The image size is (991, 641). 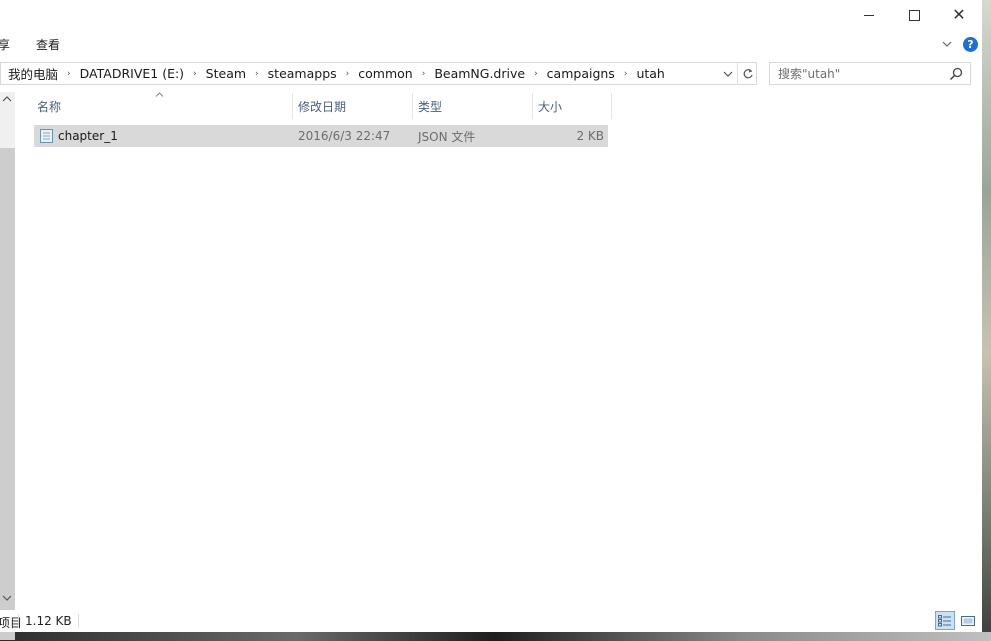 What do you see at coordinates (947, 43) in the screenshot?
I see `expand-ribbon-chevron-icon` at bounding box center [947, 43].